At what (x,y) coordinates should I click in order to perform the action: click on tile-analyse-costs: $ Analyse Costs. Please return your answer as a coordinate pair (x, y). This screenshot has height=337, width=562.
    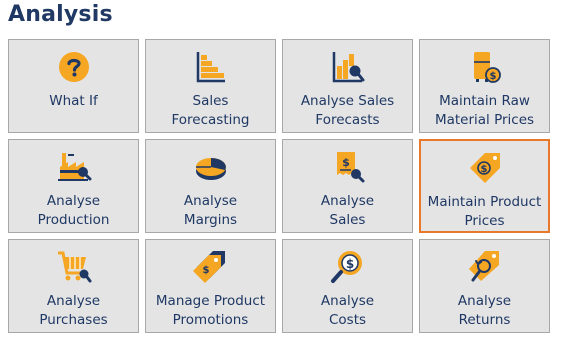
    Looking at the image, I should click on (347, 286).